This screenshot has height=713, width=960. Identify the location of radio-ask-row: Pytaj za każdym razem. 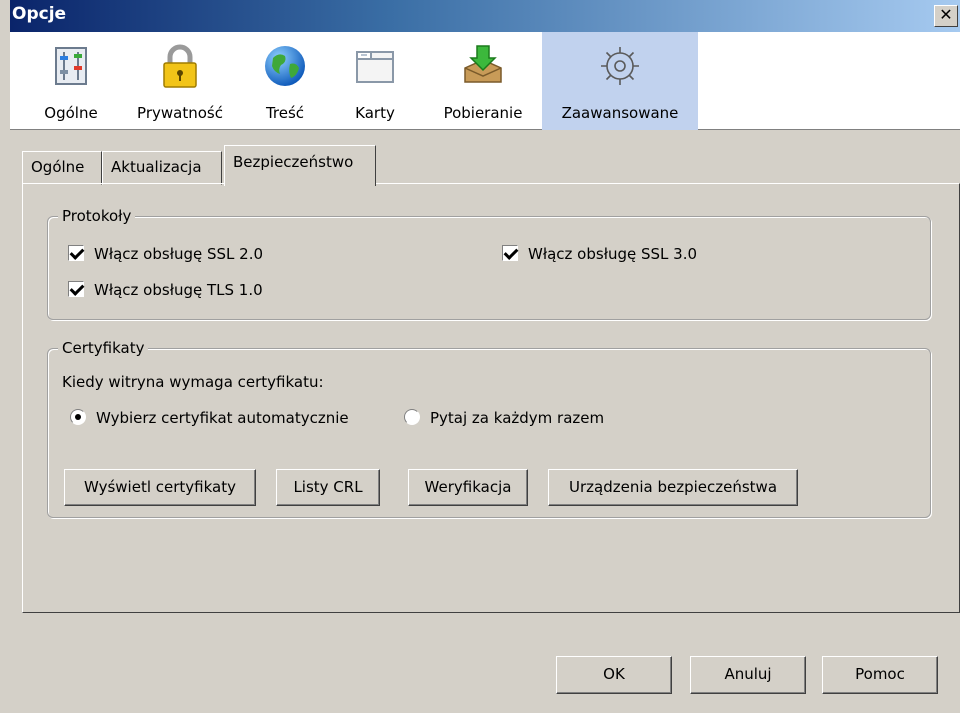
(504, 418).